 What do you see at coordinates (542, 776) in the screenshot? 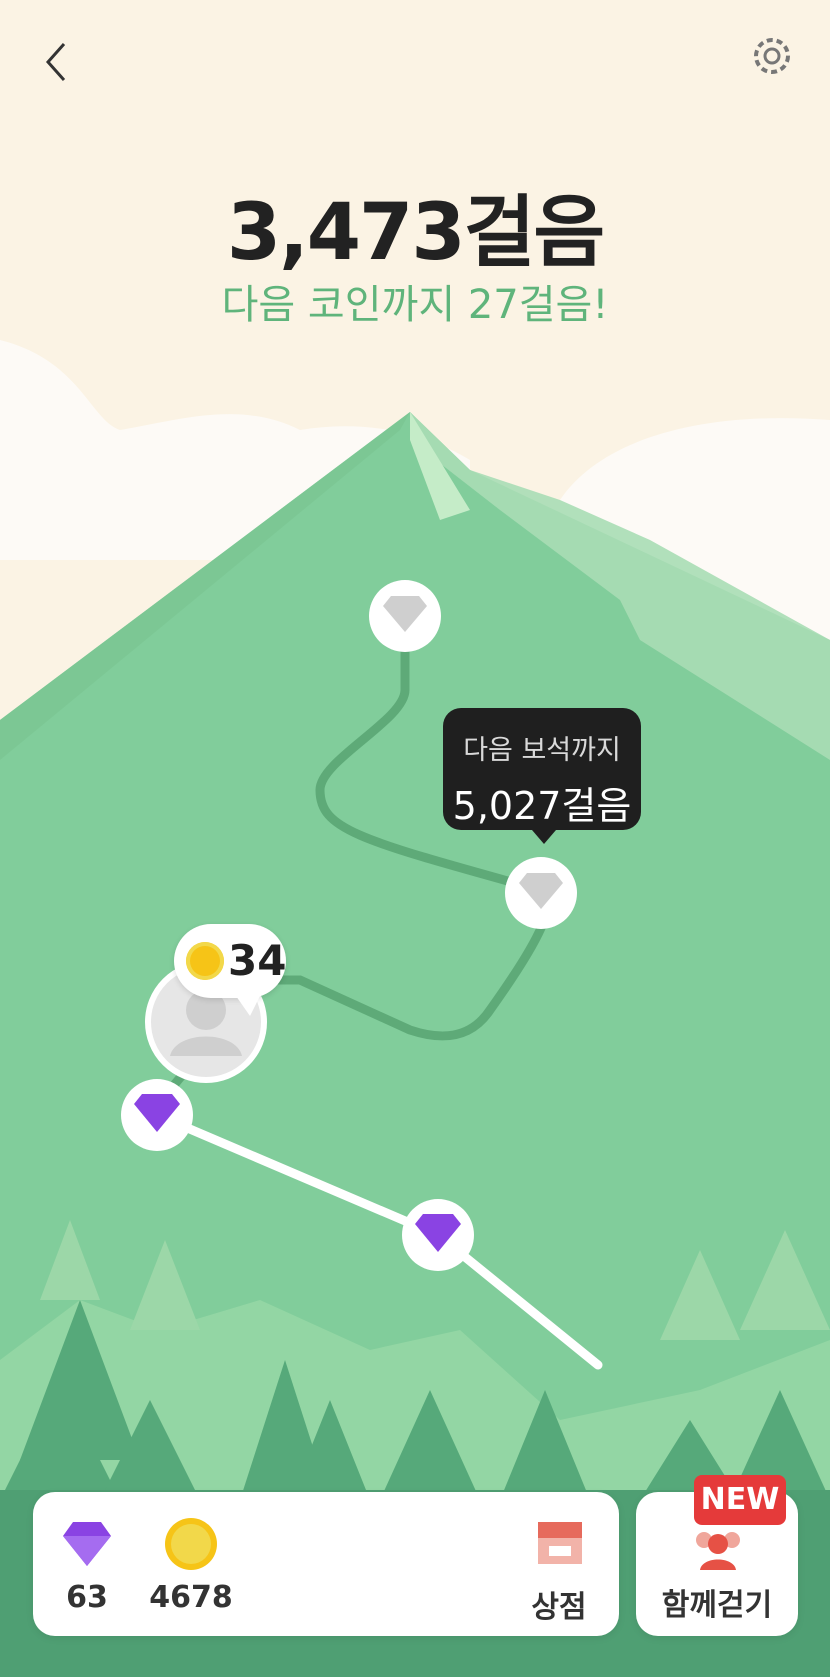
I see `next-gem-tooltip: 다음 보석까지 5,027걸음` at bounding box center [542, 776].